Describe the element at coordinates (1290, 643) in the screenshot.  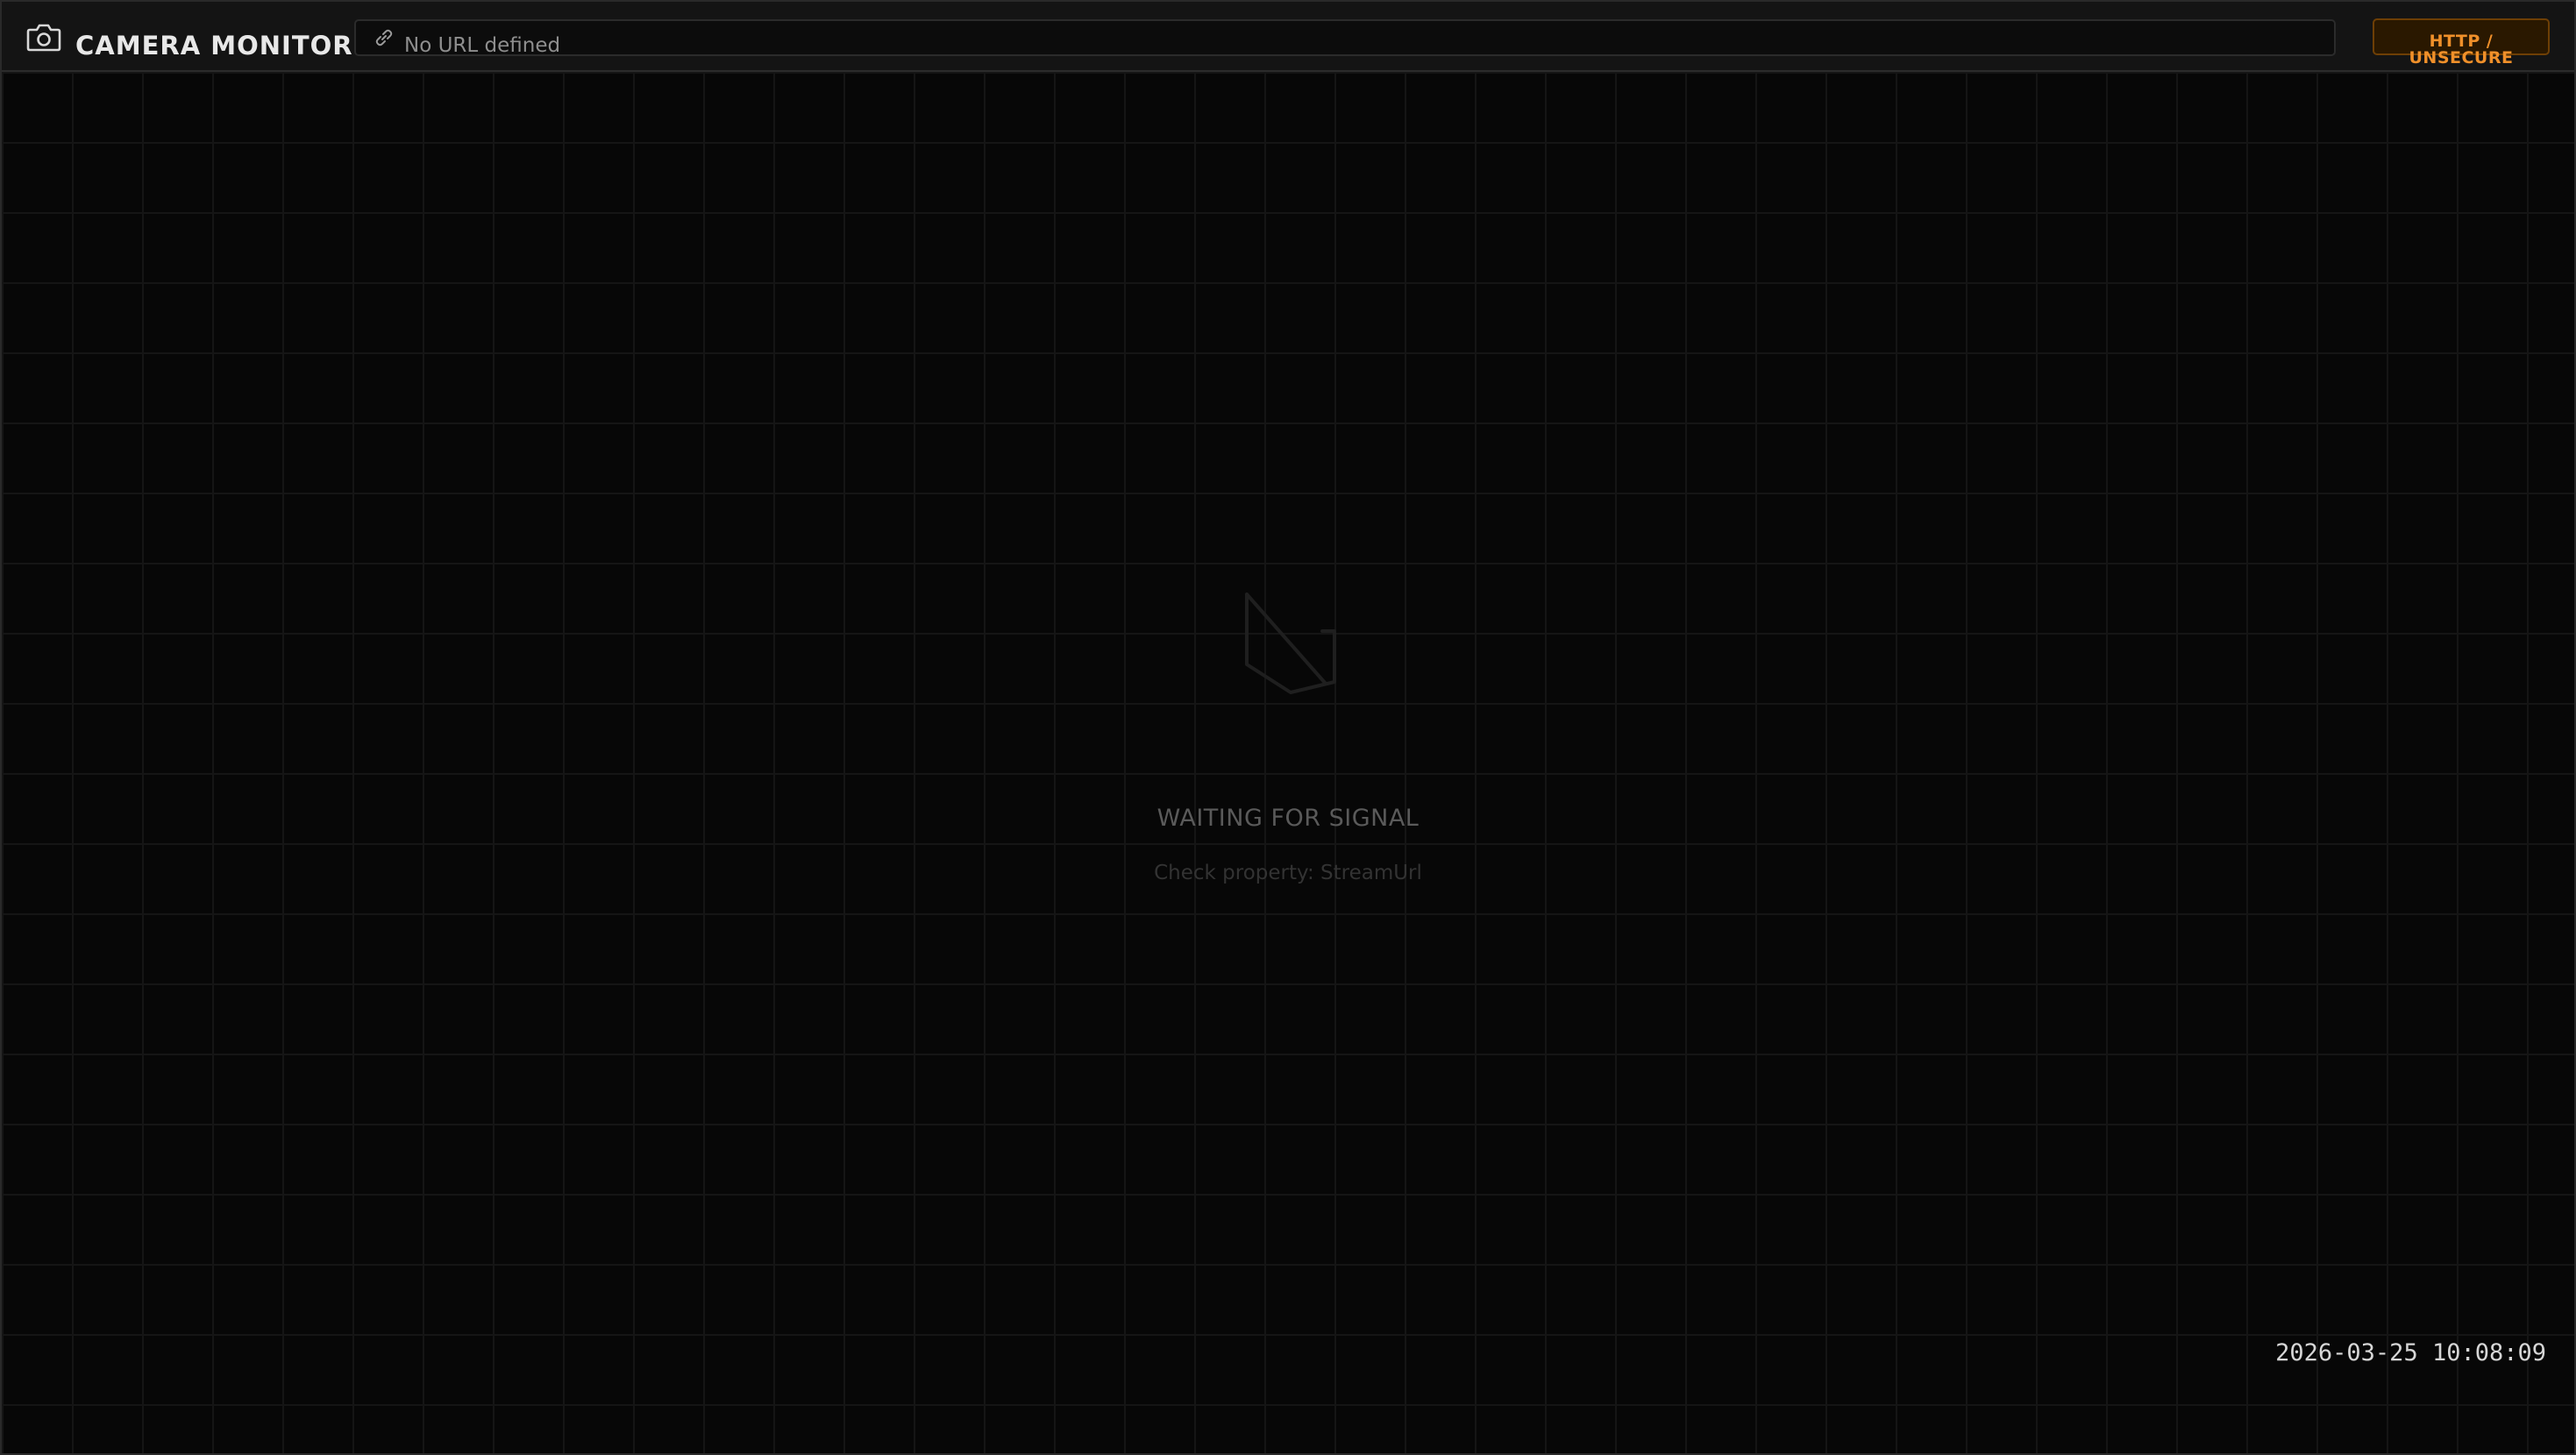
I see `no-signal-icon` at that location.